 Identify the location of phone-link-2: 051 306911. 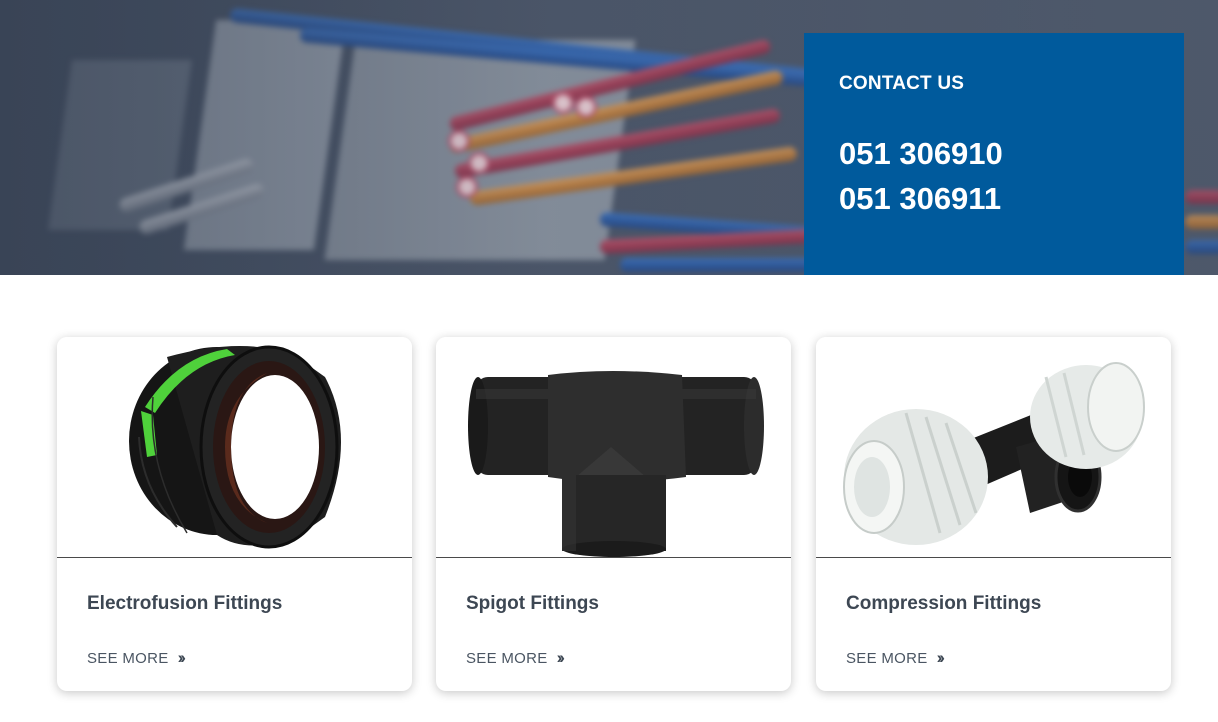
(1011, 198).